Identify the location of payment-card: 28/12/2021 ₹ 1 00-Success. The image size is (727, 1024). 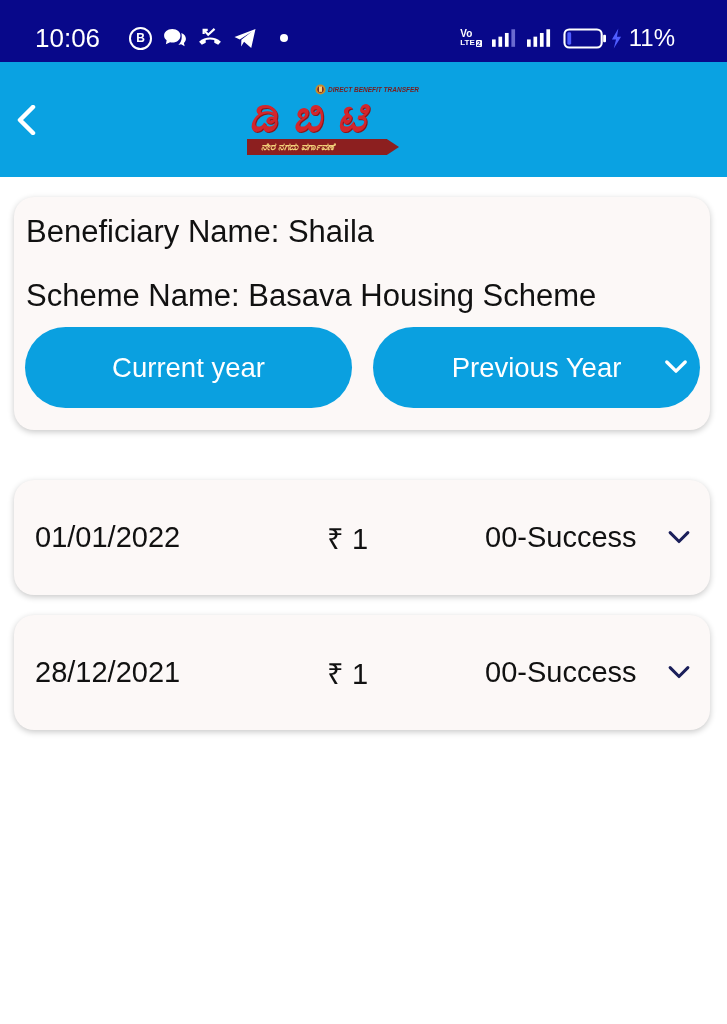
(362, 672).